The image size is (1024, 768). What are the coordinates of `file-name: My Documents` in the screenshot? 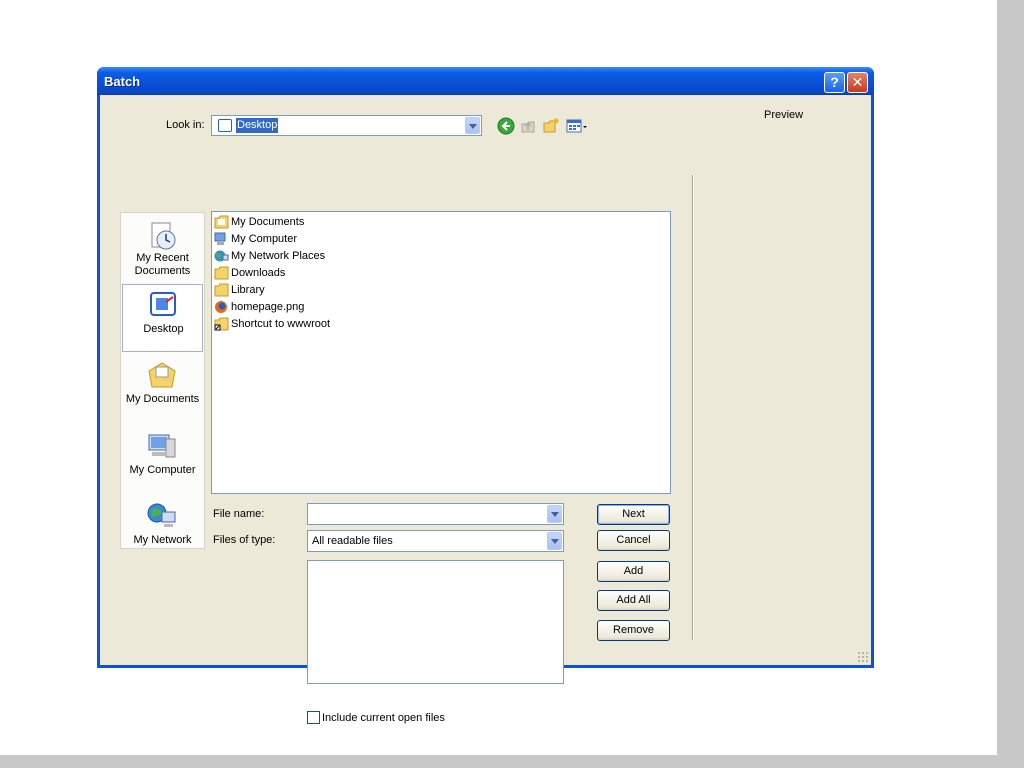 It's located at (268, 222).